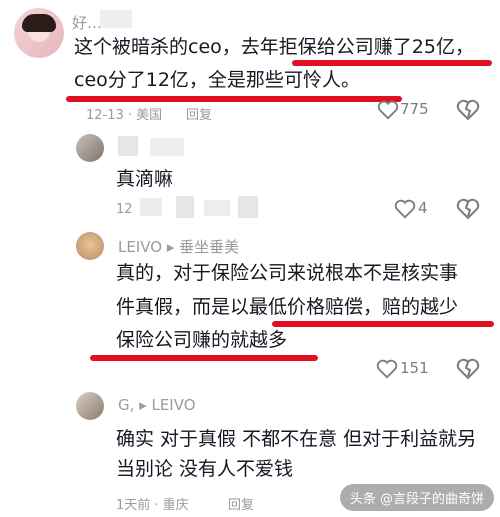 The height and width of the screenshot is (517, 500). Describe the element at coordinates (205, 469) in the screenshot. I see `comment-text-line: 当别论 没有人不爱钱` at that location.